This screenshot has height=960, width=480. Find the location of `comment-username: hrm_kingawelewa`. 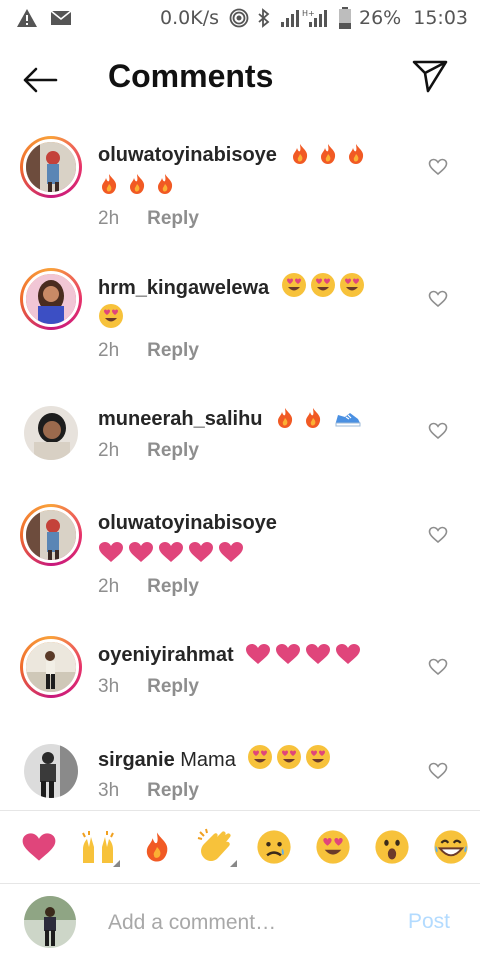

comment-username: hrm_kingawelewa is located at coordinates (183, 288).